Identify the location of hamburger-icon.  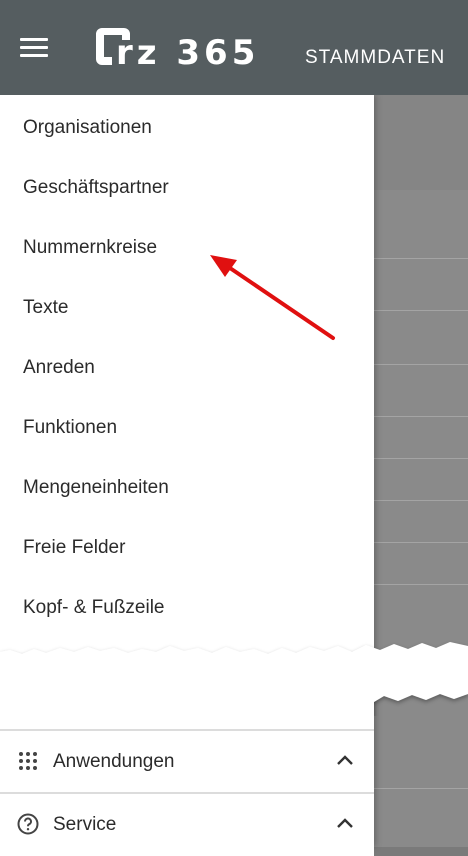
(34, 48).